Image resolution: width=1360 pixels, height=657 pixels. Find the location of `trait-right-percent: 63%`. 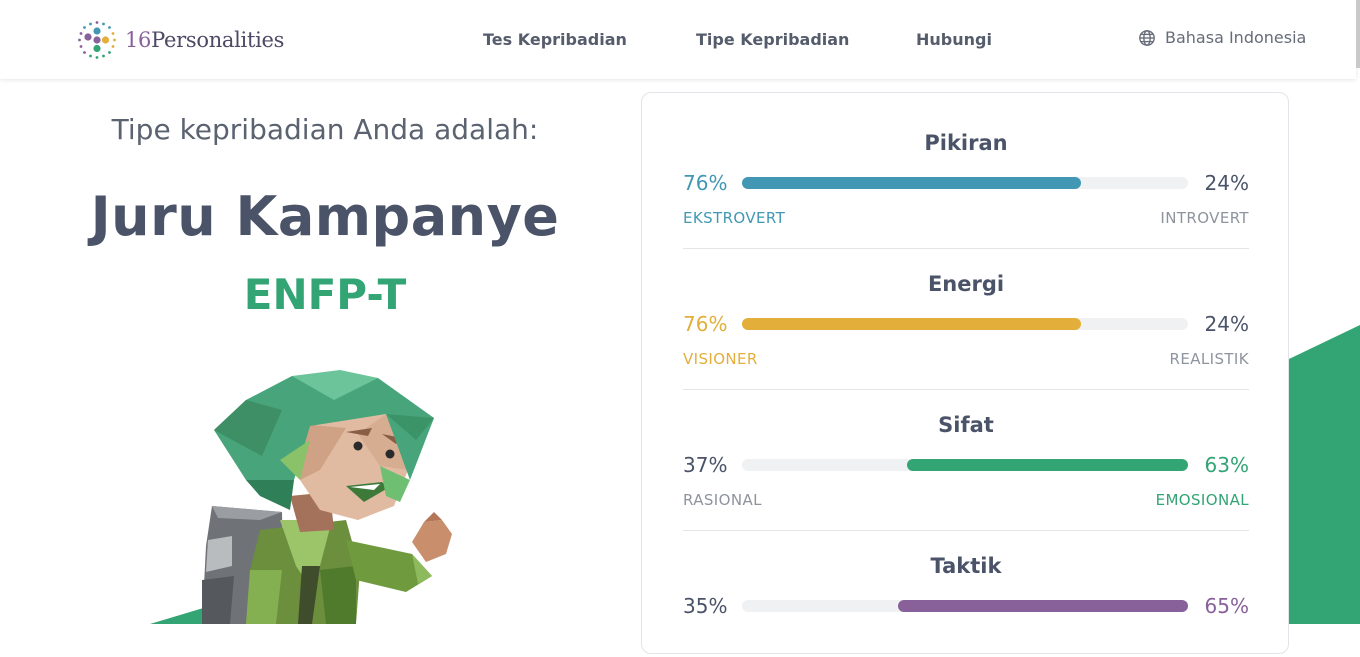

trait-right-percent: 63% is located at coordinates (1226, 465).